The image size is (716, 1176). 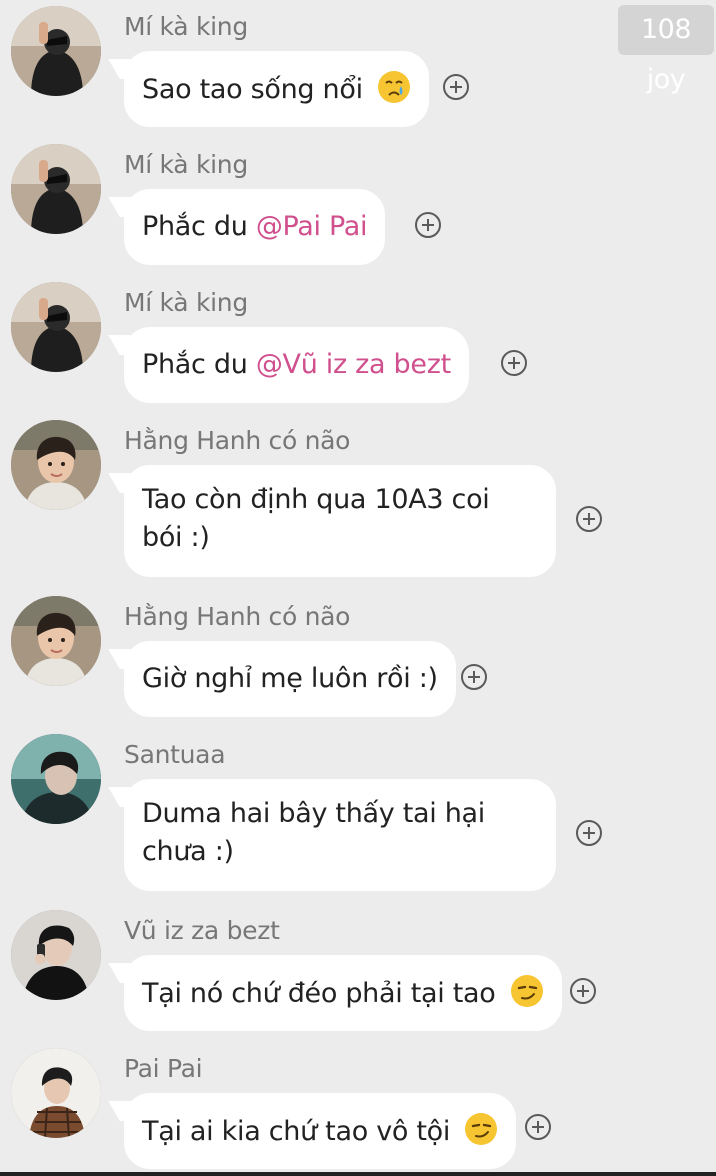 I want to click on message-bubble: Phắc du @Pai Pai, so click(x=255, y=227).